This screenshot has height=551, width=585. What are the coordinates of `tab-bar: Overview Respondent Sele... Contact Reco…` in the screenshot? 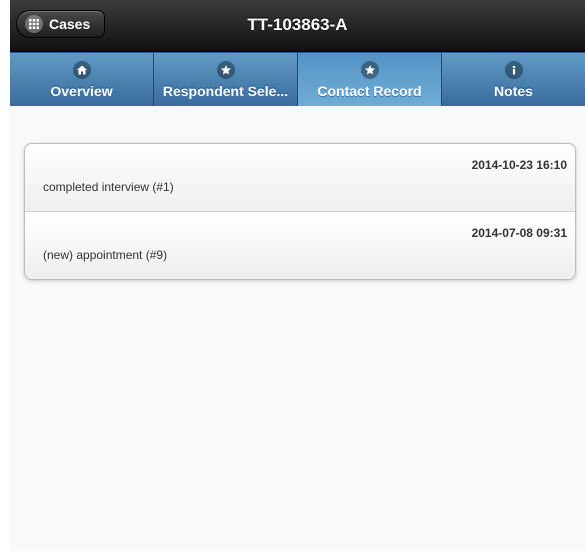 It's located at (297, 79).